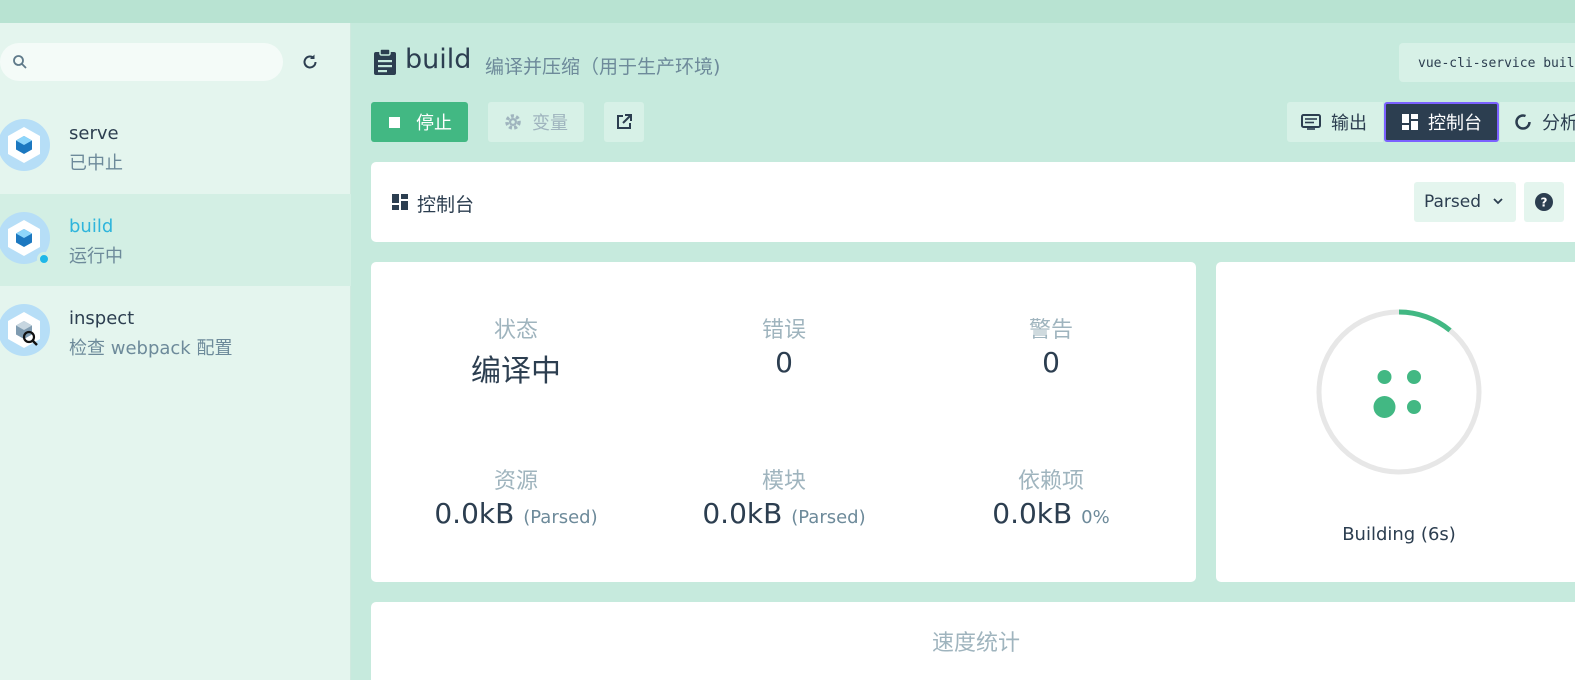  I want to click on stat-note: 0%, so click(1095, 517).